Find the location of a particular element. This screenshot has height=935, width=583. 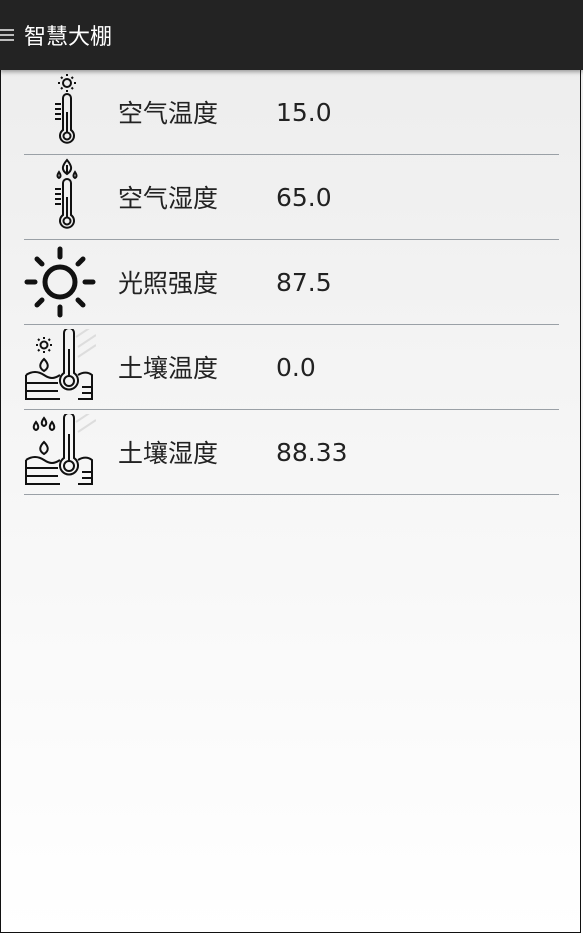

sensor-row-soil-temperature: 土壤温度 0.0 is located at coordinates (291, 367).